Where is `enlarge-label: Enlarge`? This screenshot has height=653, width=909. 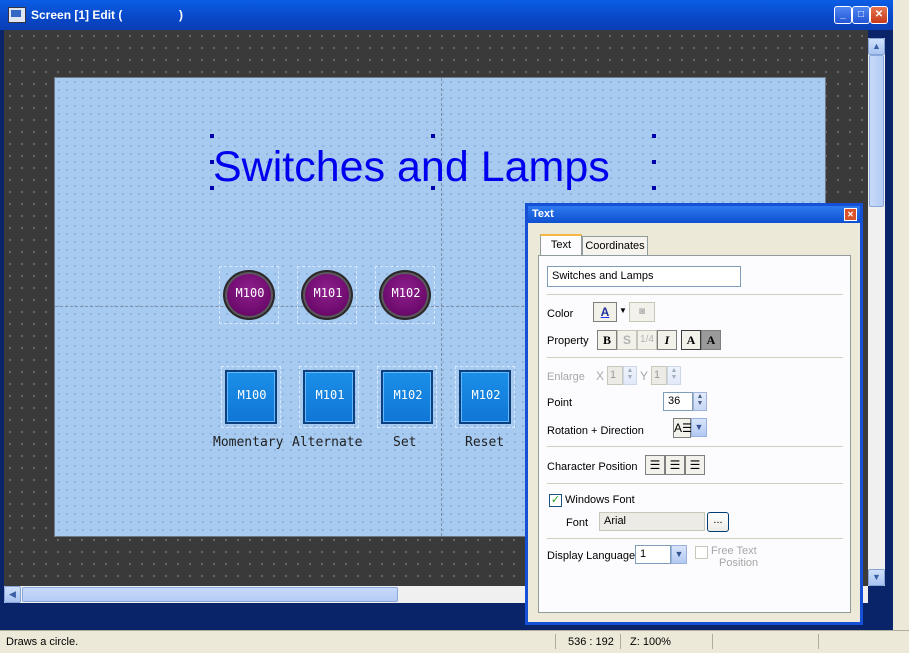
enlarge-label: Enlarge is located at coordinates (566, 377).